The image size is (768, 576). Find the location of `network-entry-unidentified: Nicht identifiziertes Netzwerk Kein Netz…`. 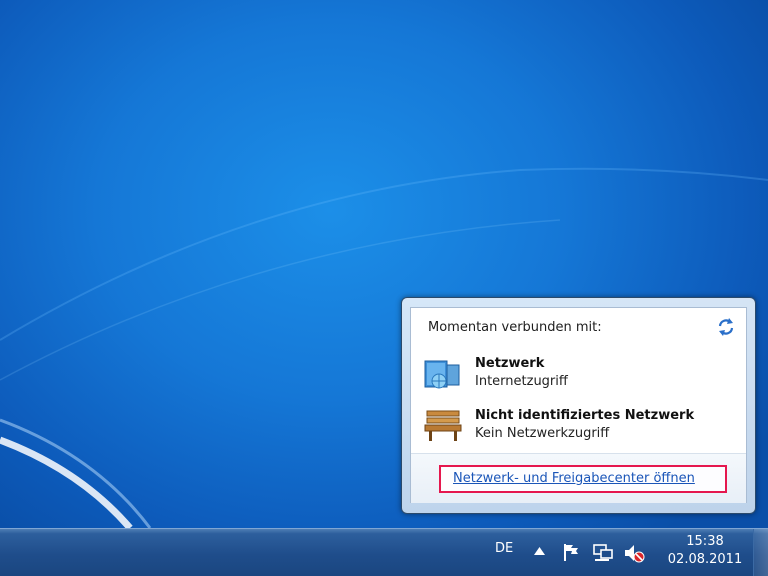

network-entry-unidentified: Nicht identifiziertes Netzwerk Kein Netz… is located at coordinates (573, 425).